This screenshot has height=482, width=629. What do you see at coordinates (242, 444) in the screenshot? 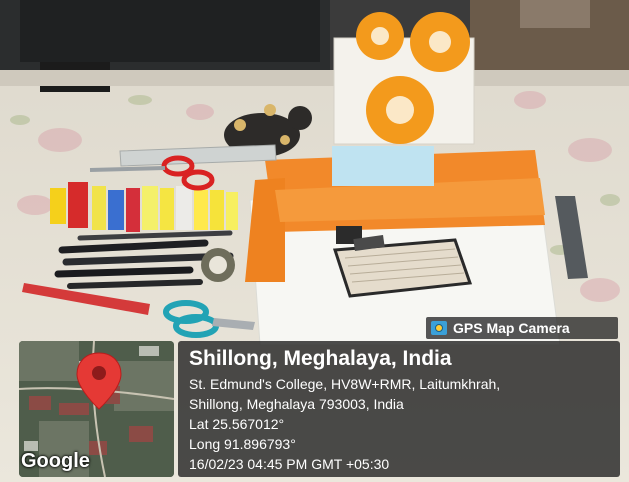
I see `longitude-text: Long 91.896793°` at bounding box center [242, 444].